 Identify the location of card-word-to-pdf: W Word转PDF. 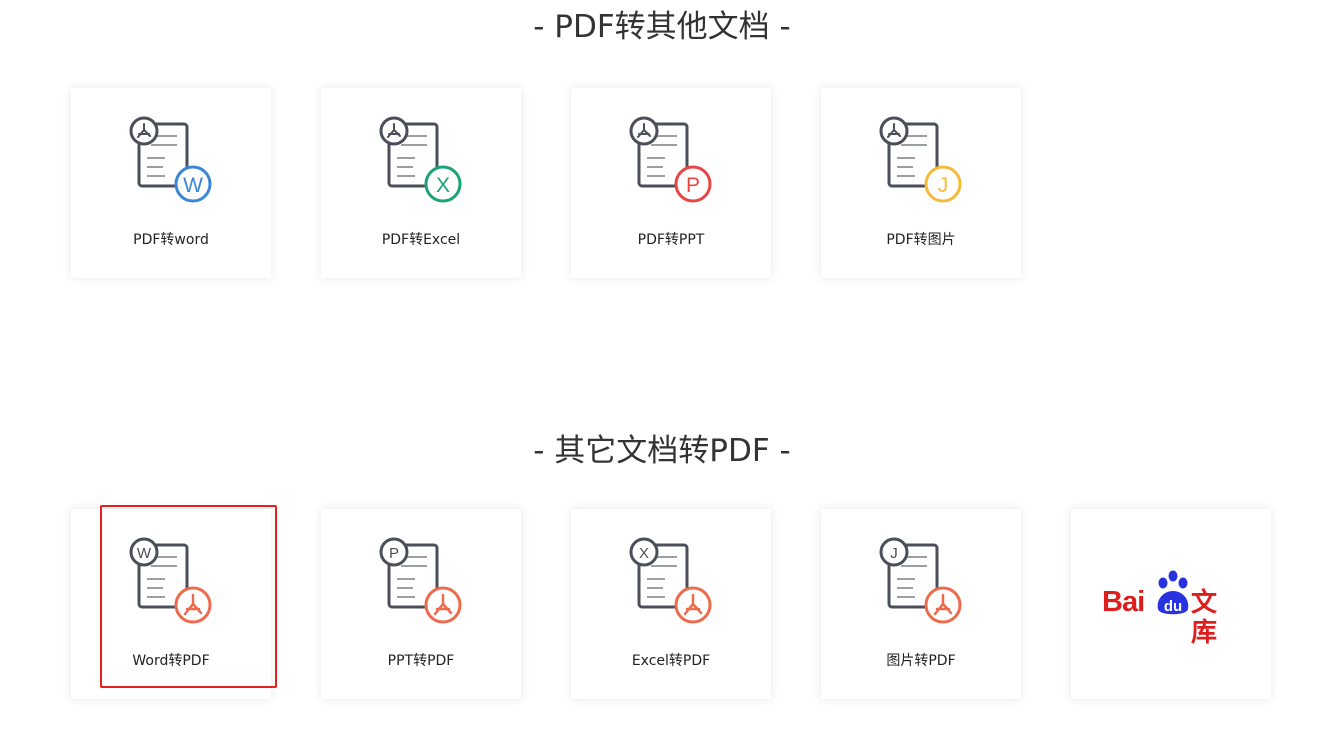
(171, 604).